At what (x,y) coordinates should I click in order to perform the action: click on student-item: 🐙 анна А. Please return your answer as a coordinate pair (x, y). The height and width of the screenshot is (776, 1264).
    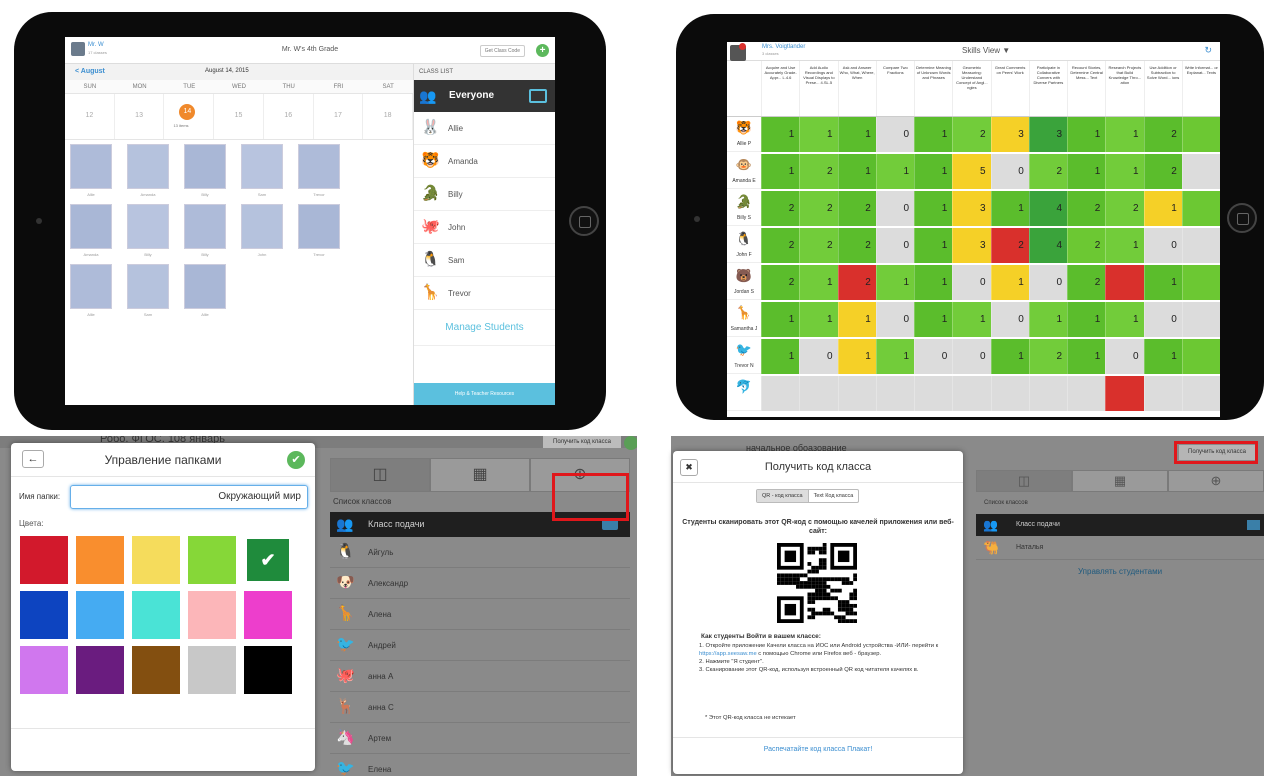
    Looking at the image, I should click on (480, 676).